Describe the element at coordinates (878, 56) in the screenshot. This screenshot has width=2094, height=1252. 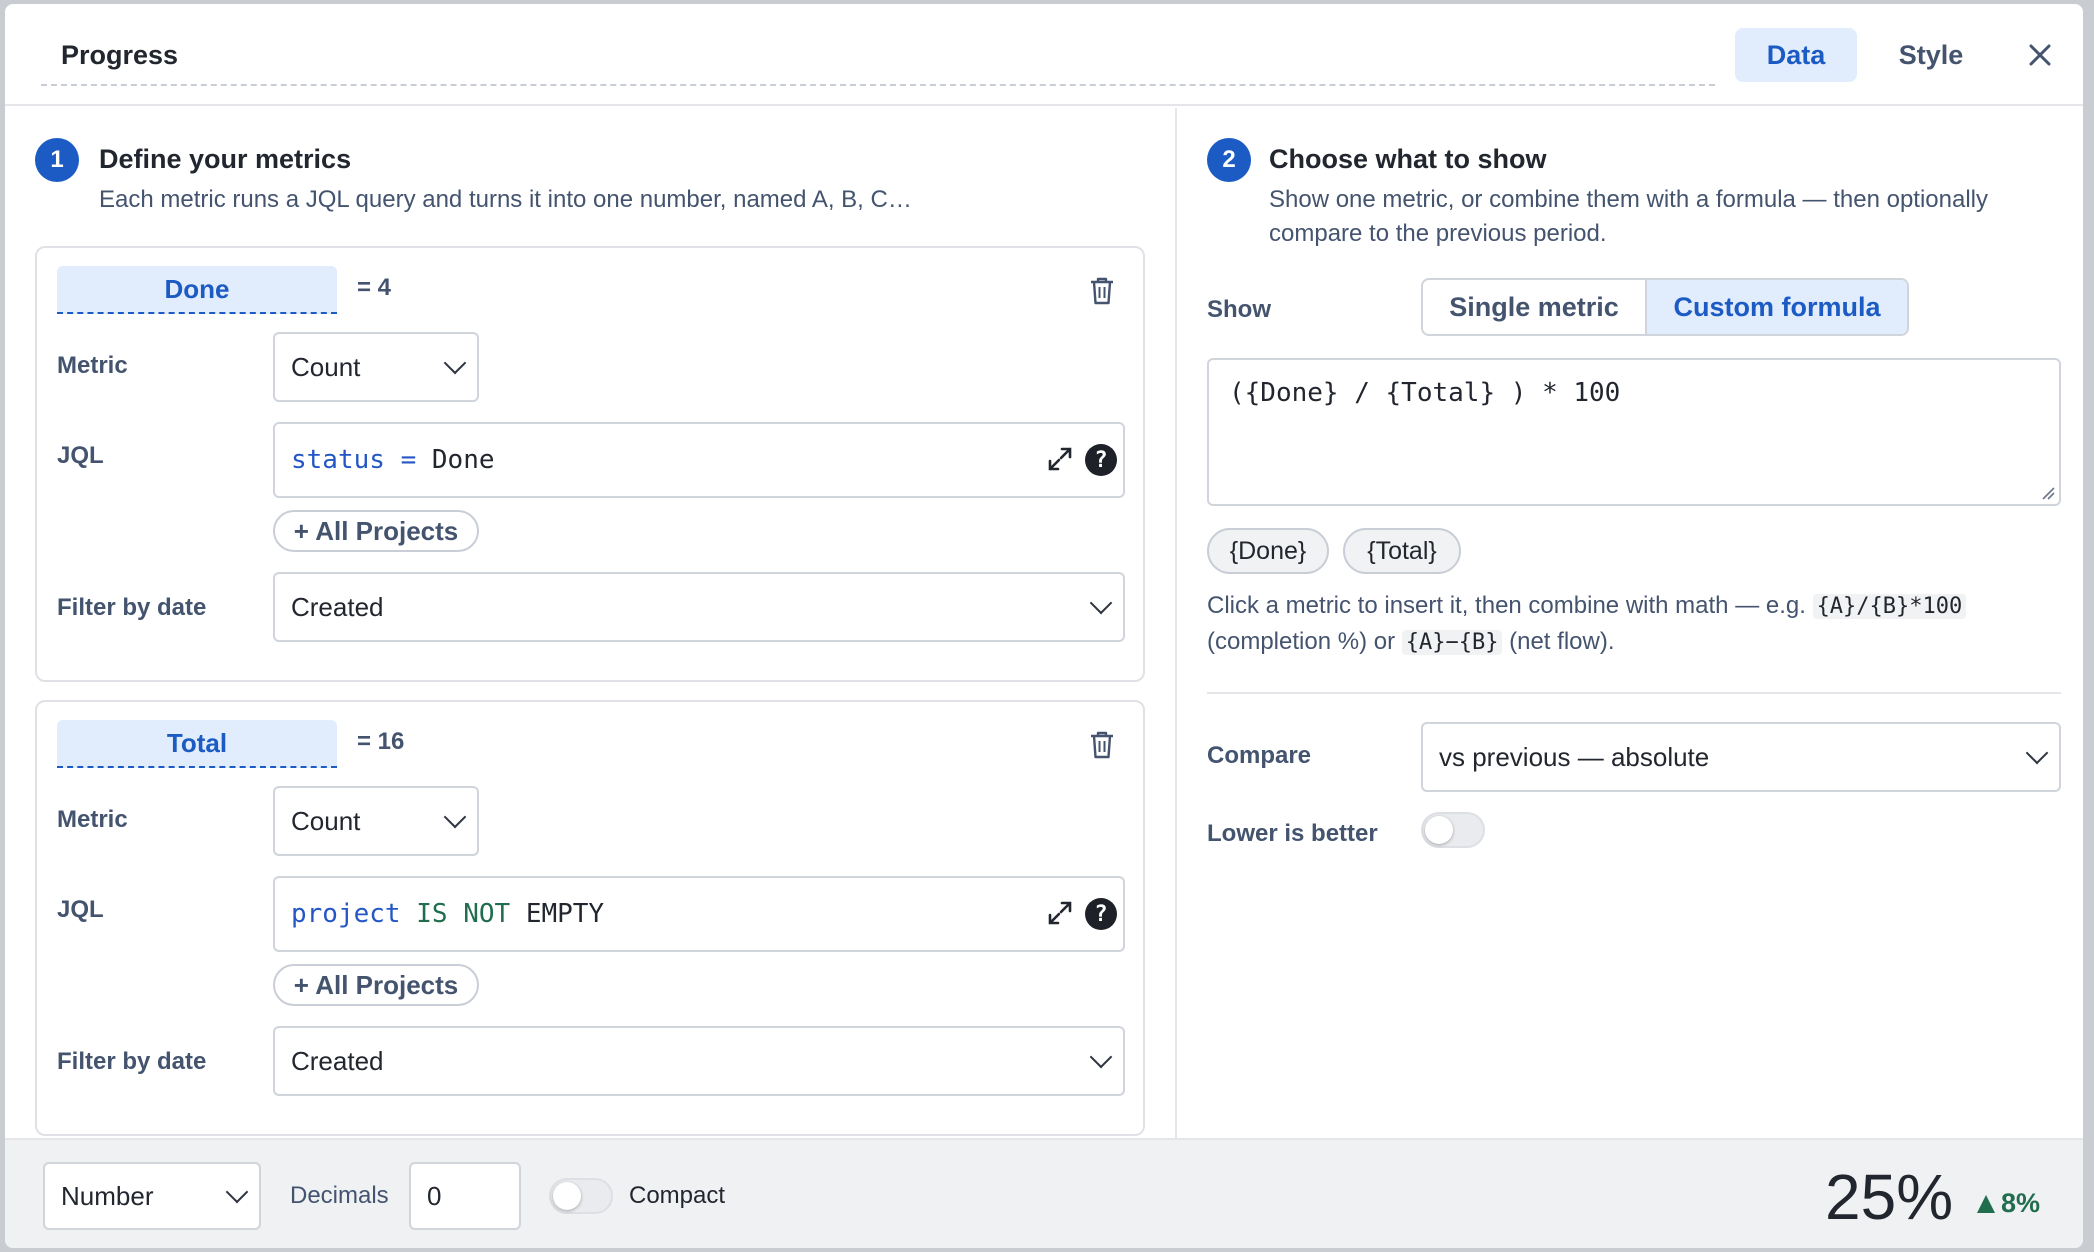
I see `widget-title-input: Progress` at that location.